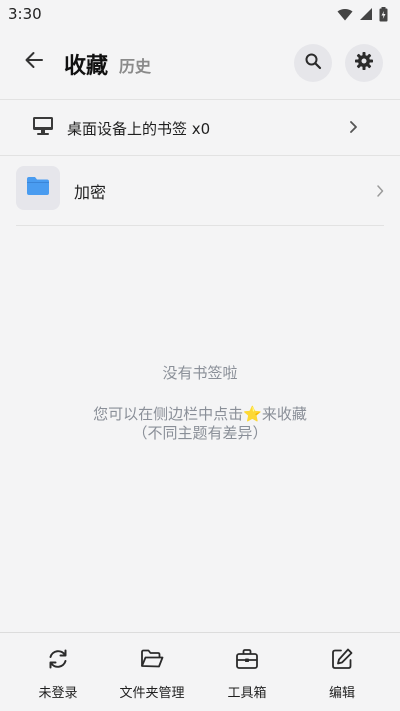  I want to click on settings-button, so click(364, 63).